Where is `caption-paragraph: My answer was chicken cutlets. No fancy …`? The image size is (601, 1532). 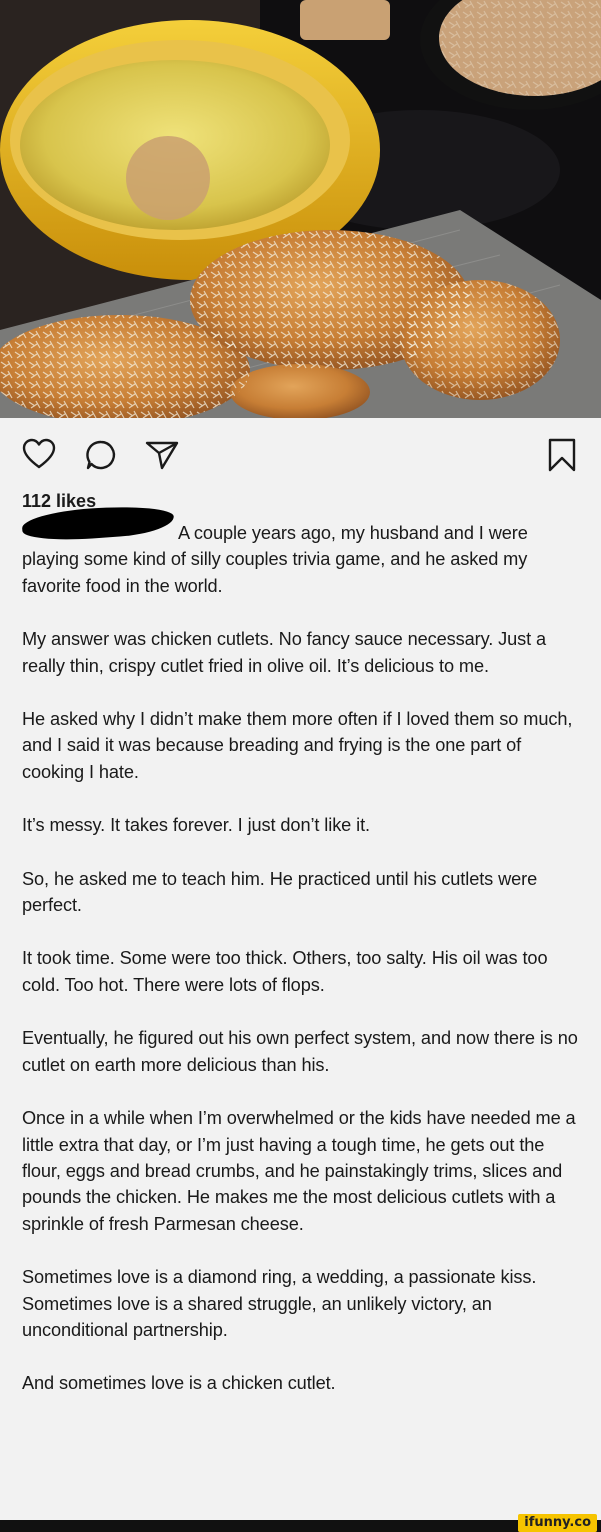
caption-paragraph: My answer was chicken cutlets. No fancy … is located at coordinates (284, 652).